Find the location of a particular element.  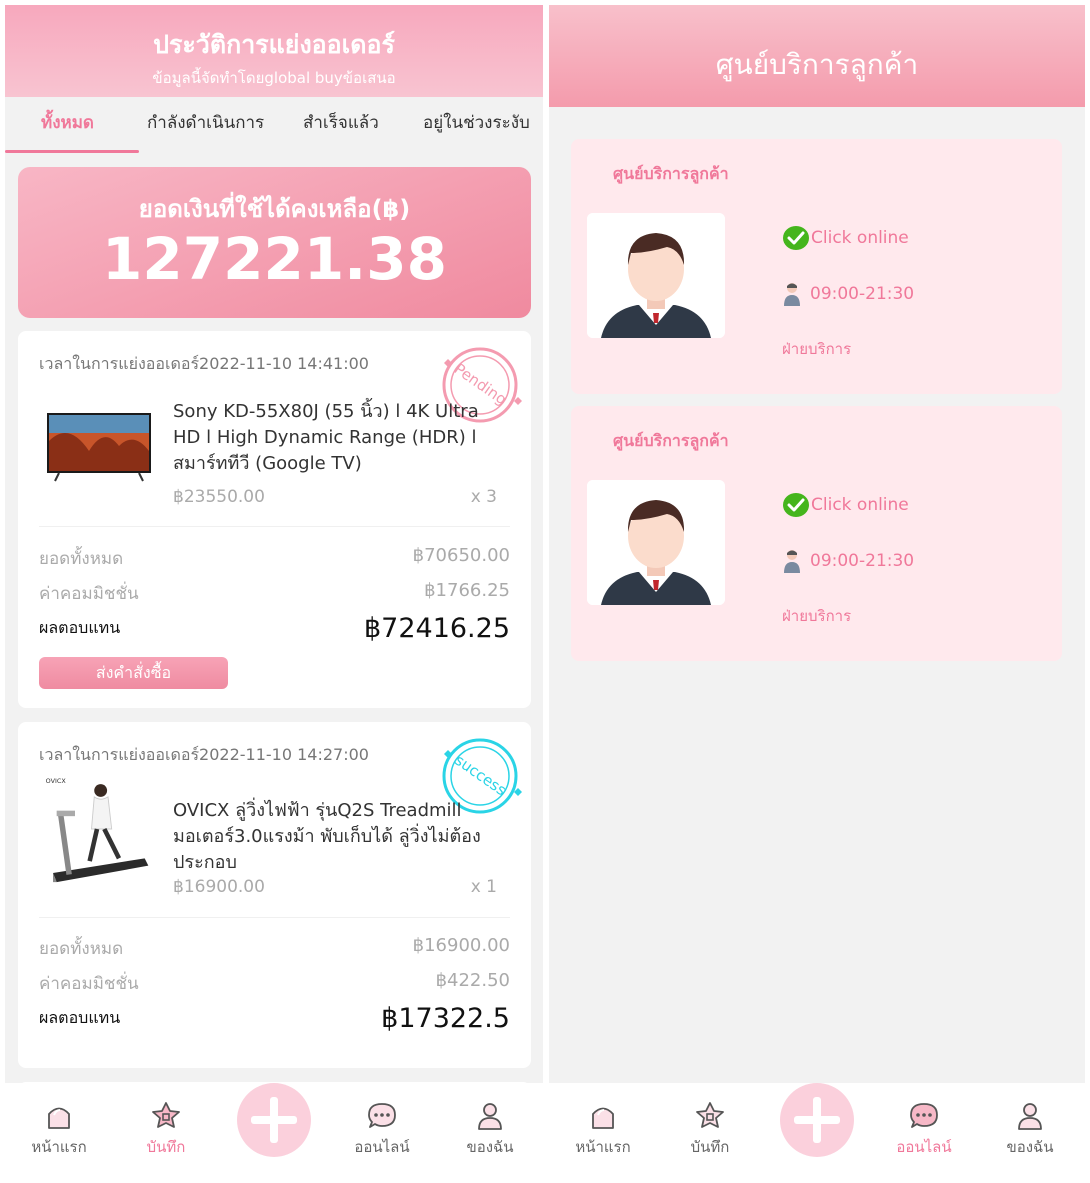

submit-order-button: ส่งคำสั่งซื้อ is located at coordinates (133, 673).